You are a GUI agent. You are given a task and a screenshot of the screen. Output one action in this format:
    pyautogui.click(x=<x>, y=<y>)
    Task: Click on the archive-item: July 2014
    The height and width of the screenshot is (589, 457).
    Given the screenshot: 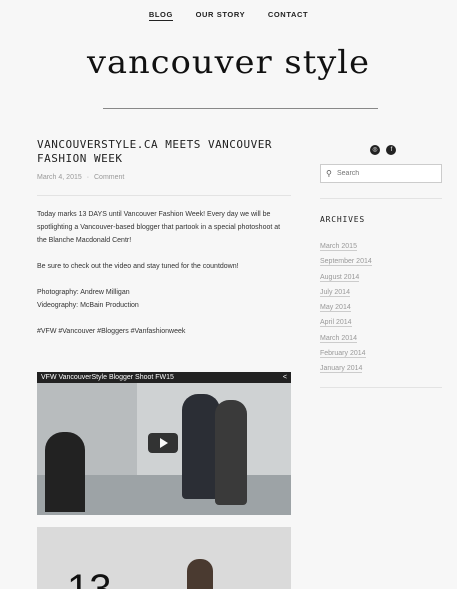 What is the action you would take?
    pyautogui.click(x=335, y=292)
    